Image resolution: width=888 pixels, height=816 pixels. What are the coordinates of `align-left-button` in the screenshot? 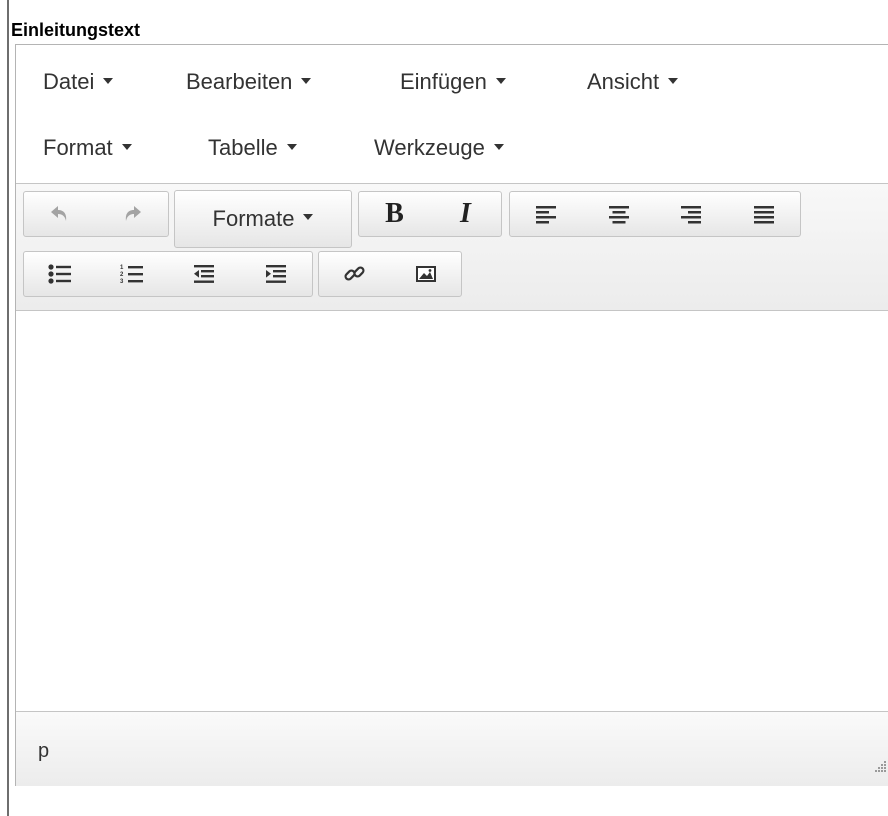 It's located at (546, 214).